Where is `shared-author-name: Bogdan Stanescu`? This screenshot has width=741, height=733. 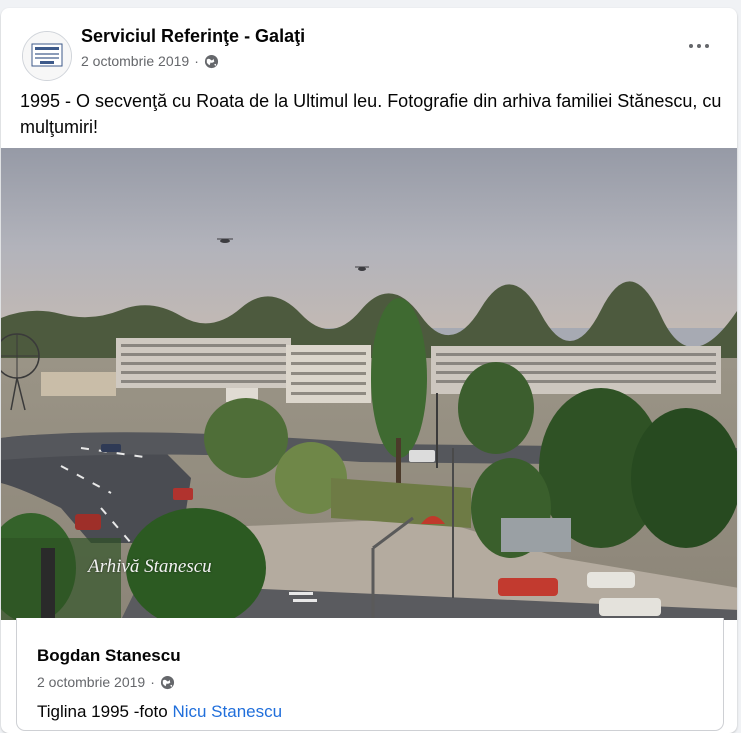 shared-author-name: Bogdan Stanescu is located at coordinates (109, 656).